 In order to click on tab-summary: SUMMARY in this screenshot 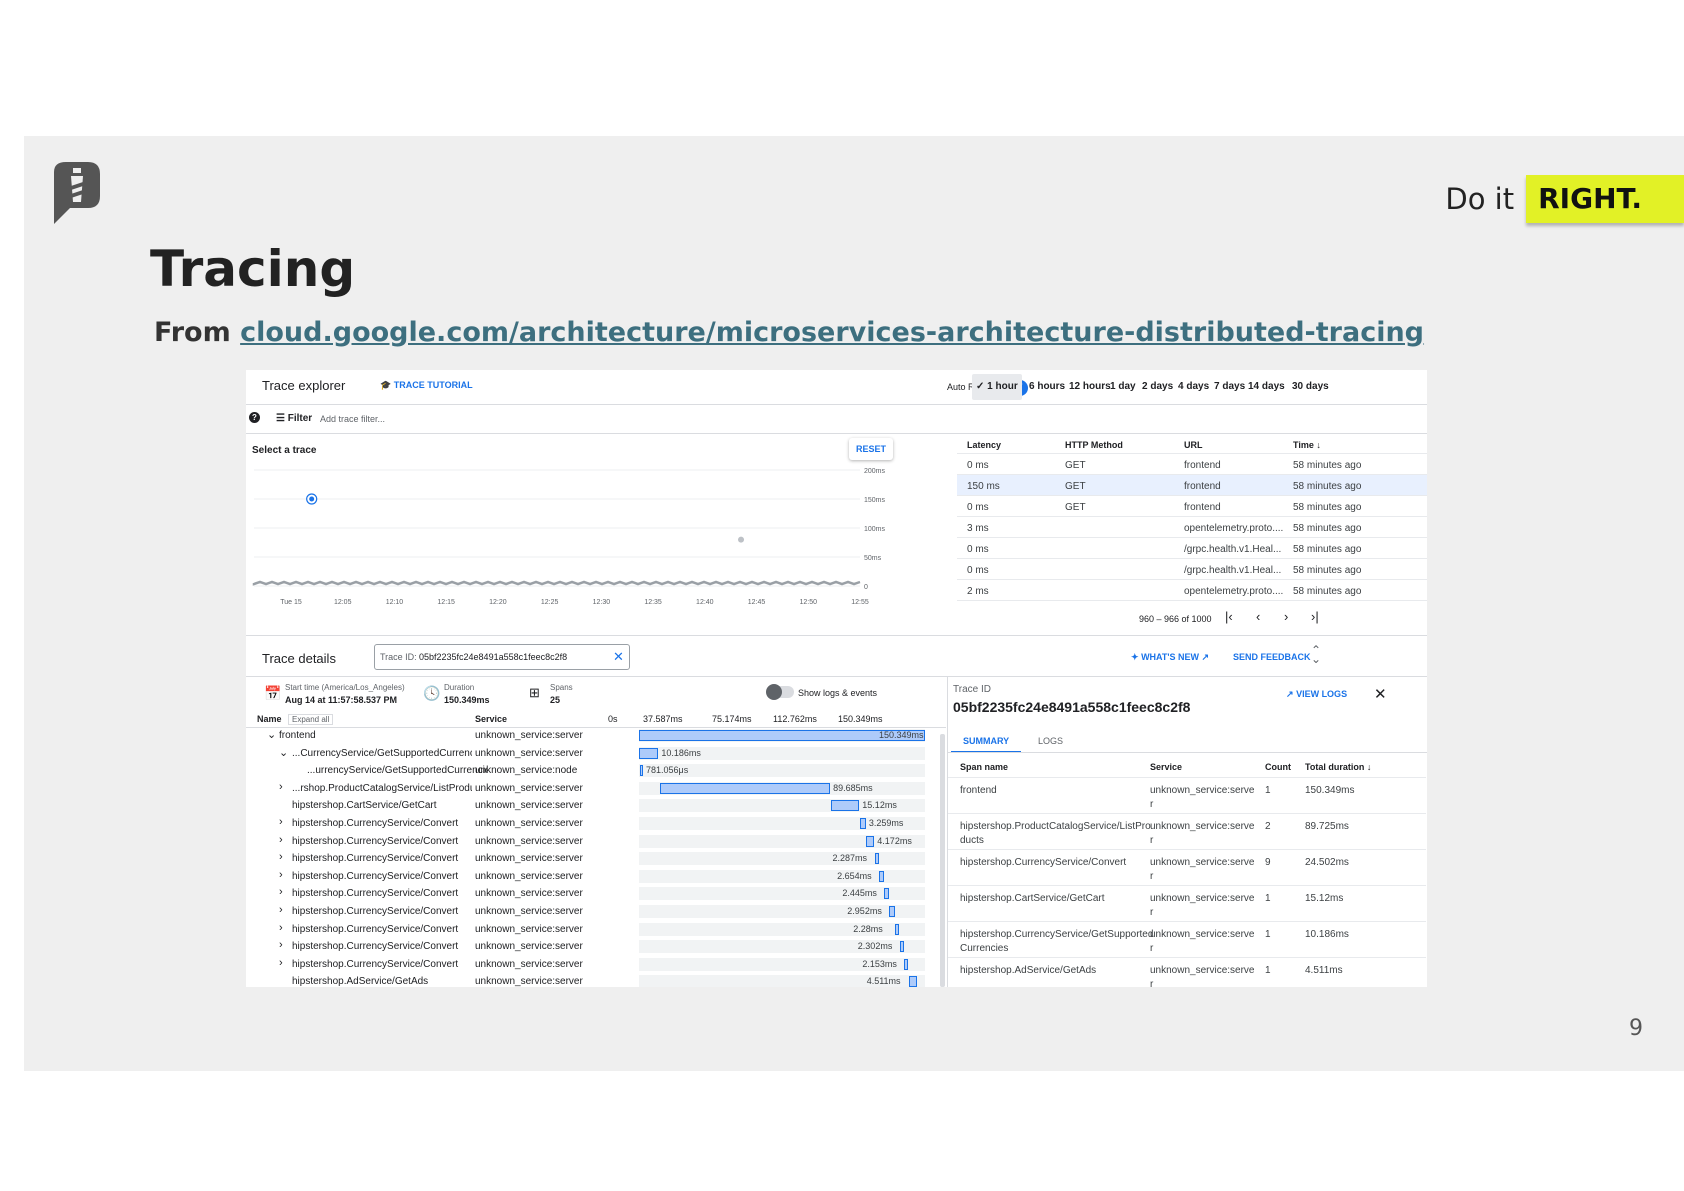, I will do `click(986, 744)`.